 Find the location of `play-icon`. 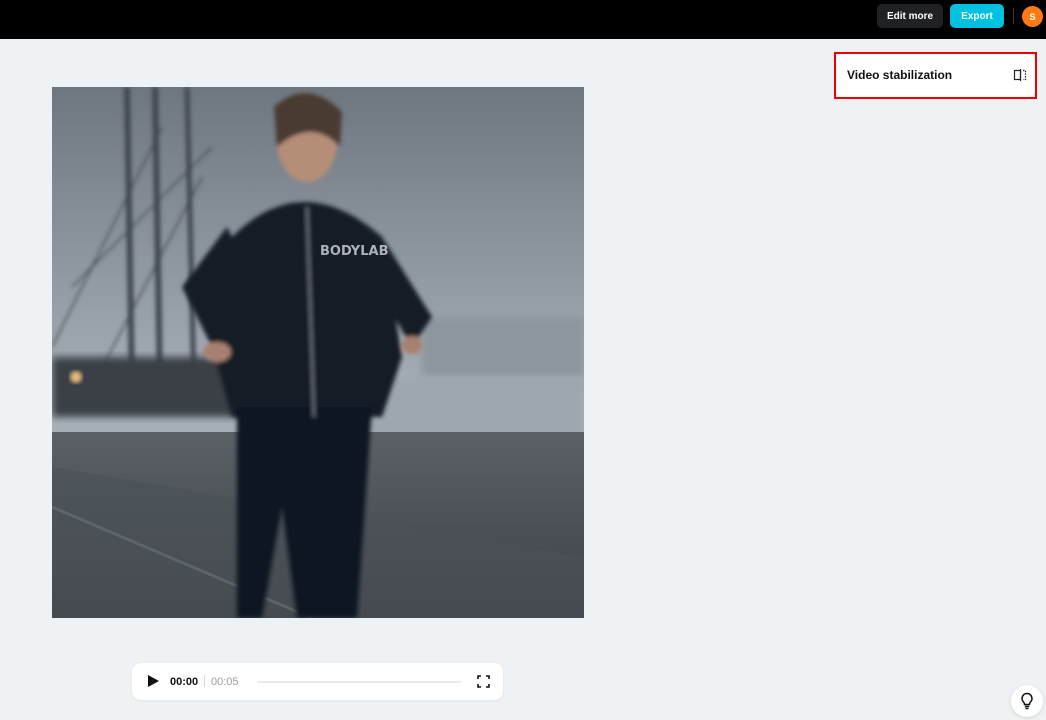

play-icon is located at coordinates (153, 681).